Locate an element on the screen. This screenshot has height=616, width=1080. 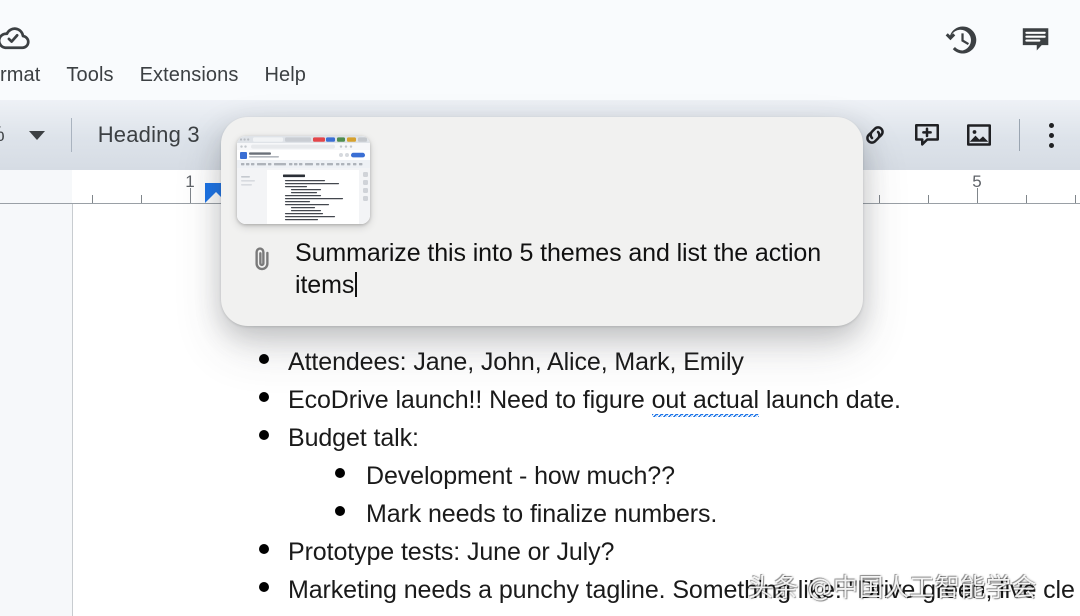
list-item-text: Prototype tests: June or July? is located at coordinates (451, 552).